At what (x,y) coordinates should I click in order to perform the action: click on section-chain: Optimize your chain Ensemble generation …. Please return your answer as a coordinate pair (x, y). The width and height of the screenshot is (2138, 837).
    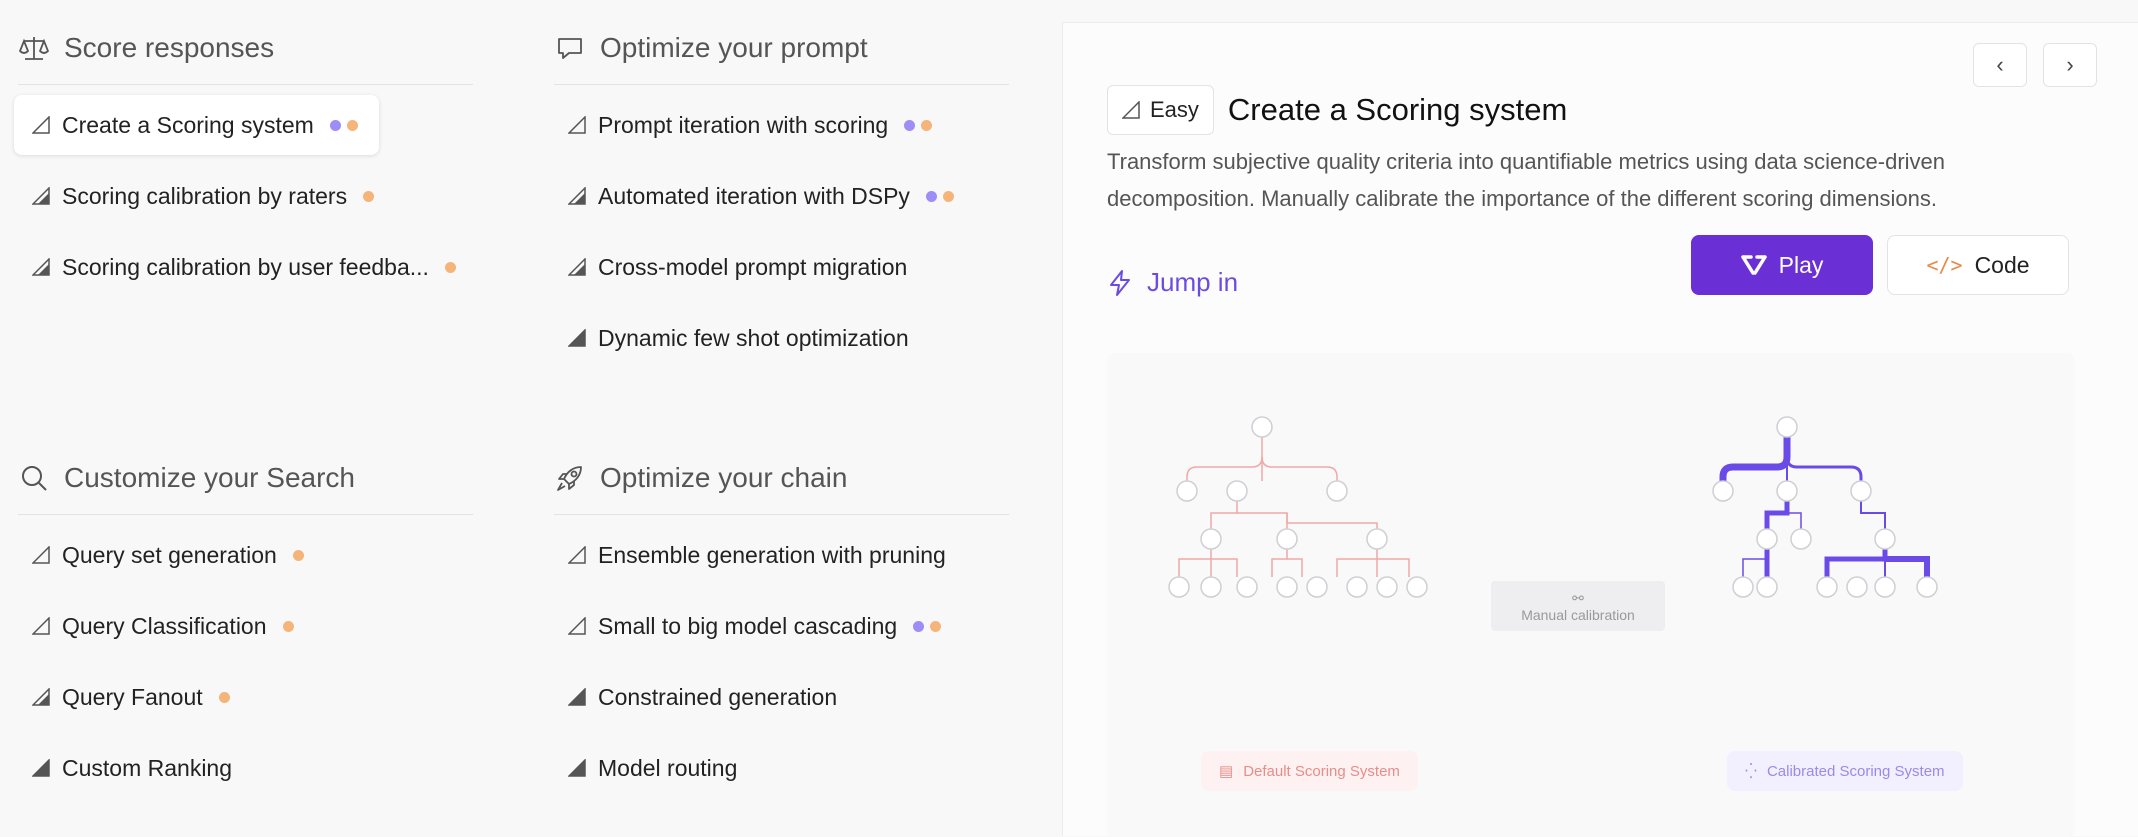
    Looking at the image, I should click on (781, 632).